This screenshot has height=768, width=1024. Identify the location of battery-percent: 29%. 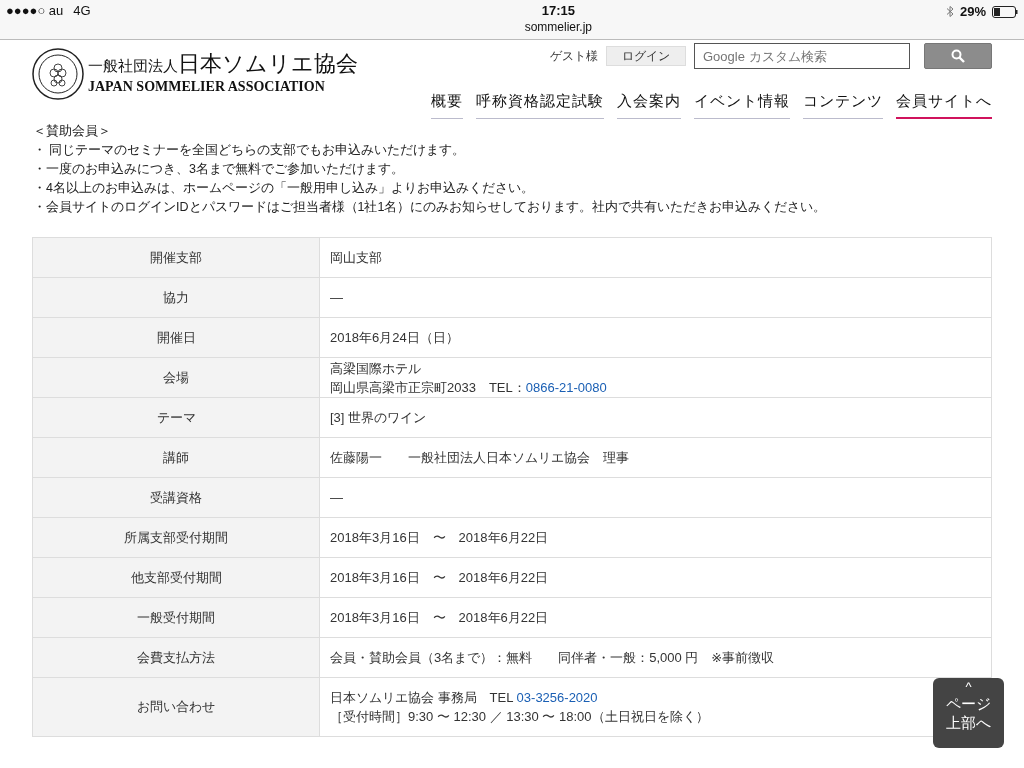
(972, 11).